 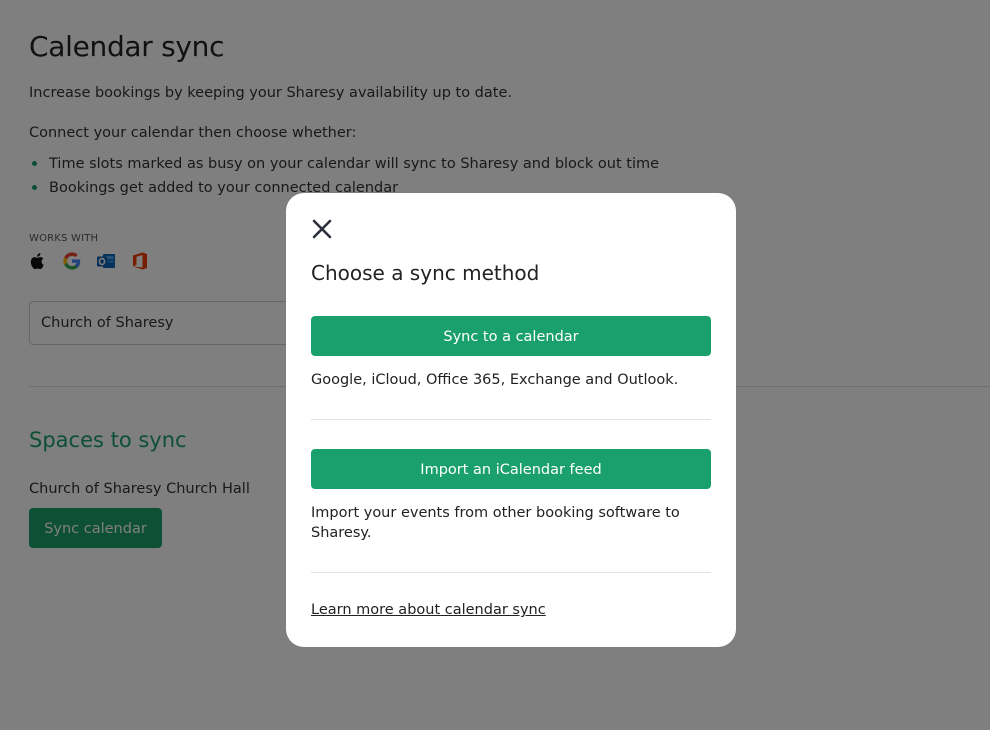 What do you see at coordinates (322, 229) in the screenshot?
I see `close-icon` at bounding box center [322, 229].